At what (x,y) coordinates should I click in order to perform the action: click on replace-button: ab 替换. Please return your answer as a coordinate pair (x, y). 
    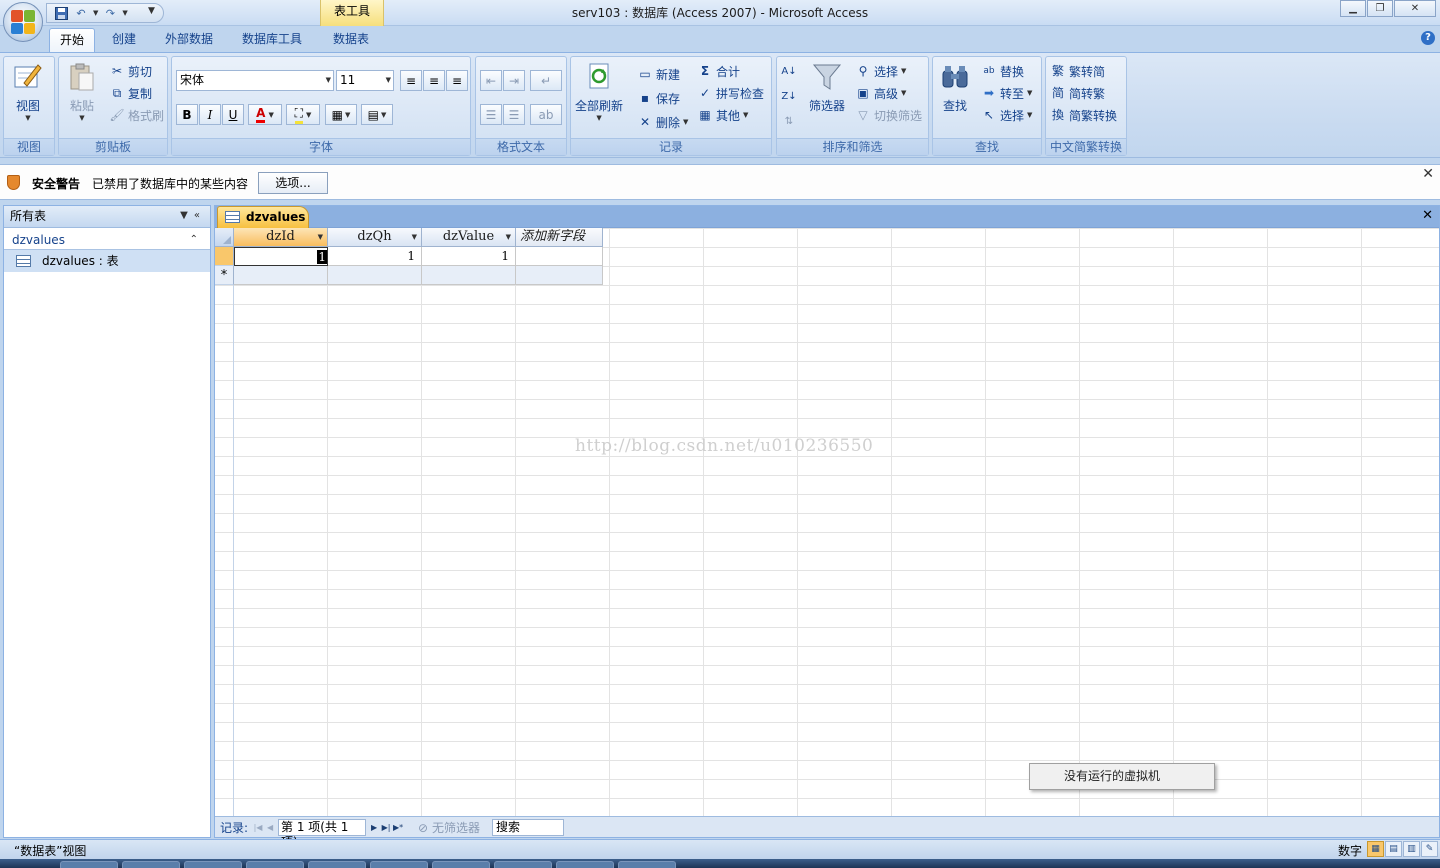
    Looking at the image, I should click on (1002, 71).